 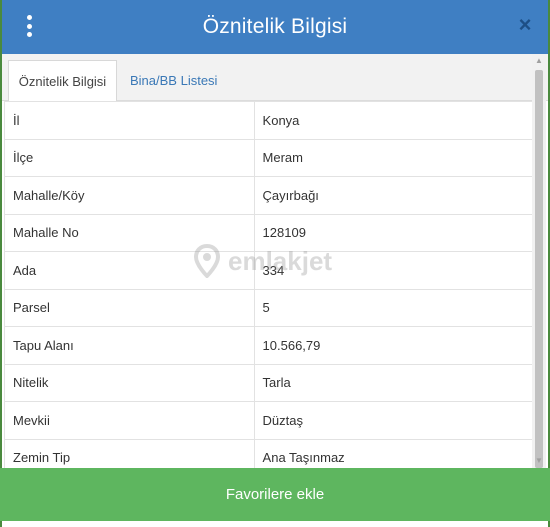 I want to click on tab-building-list: Bina/BB Listesi, so click(x=173, y=81).